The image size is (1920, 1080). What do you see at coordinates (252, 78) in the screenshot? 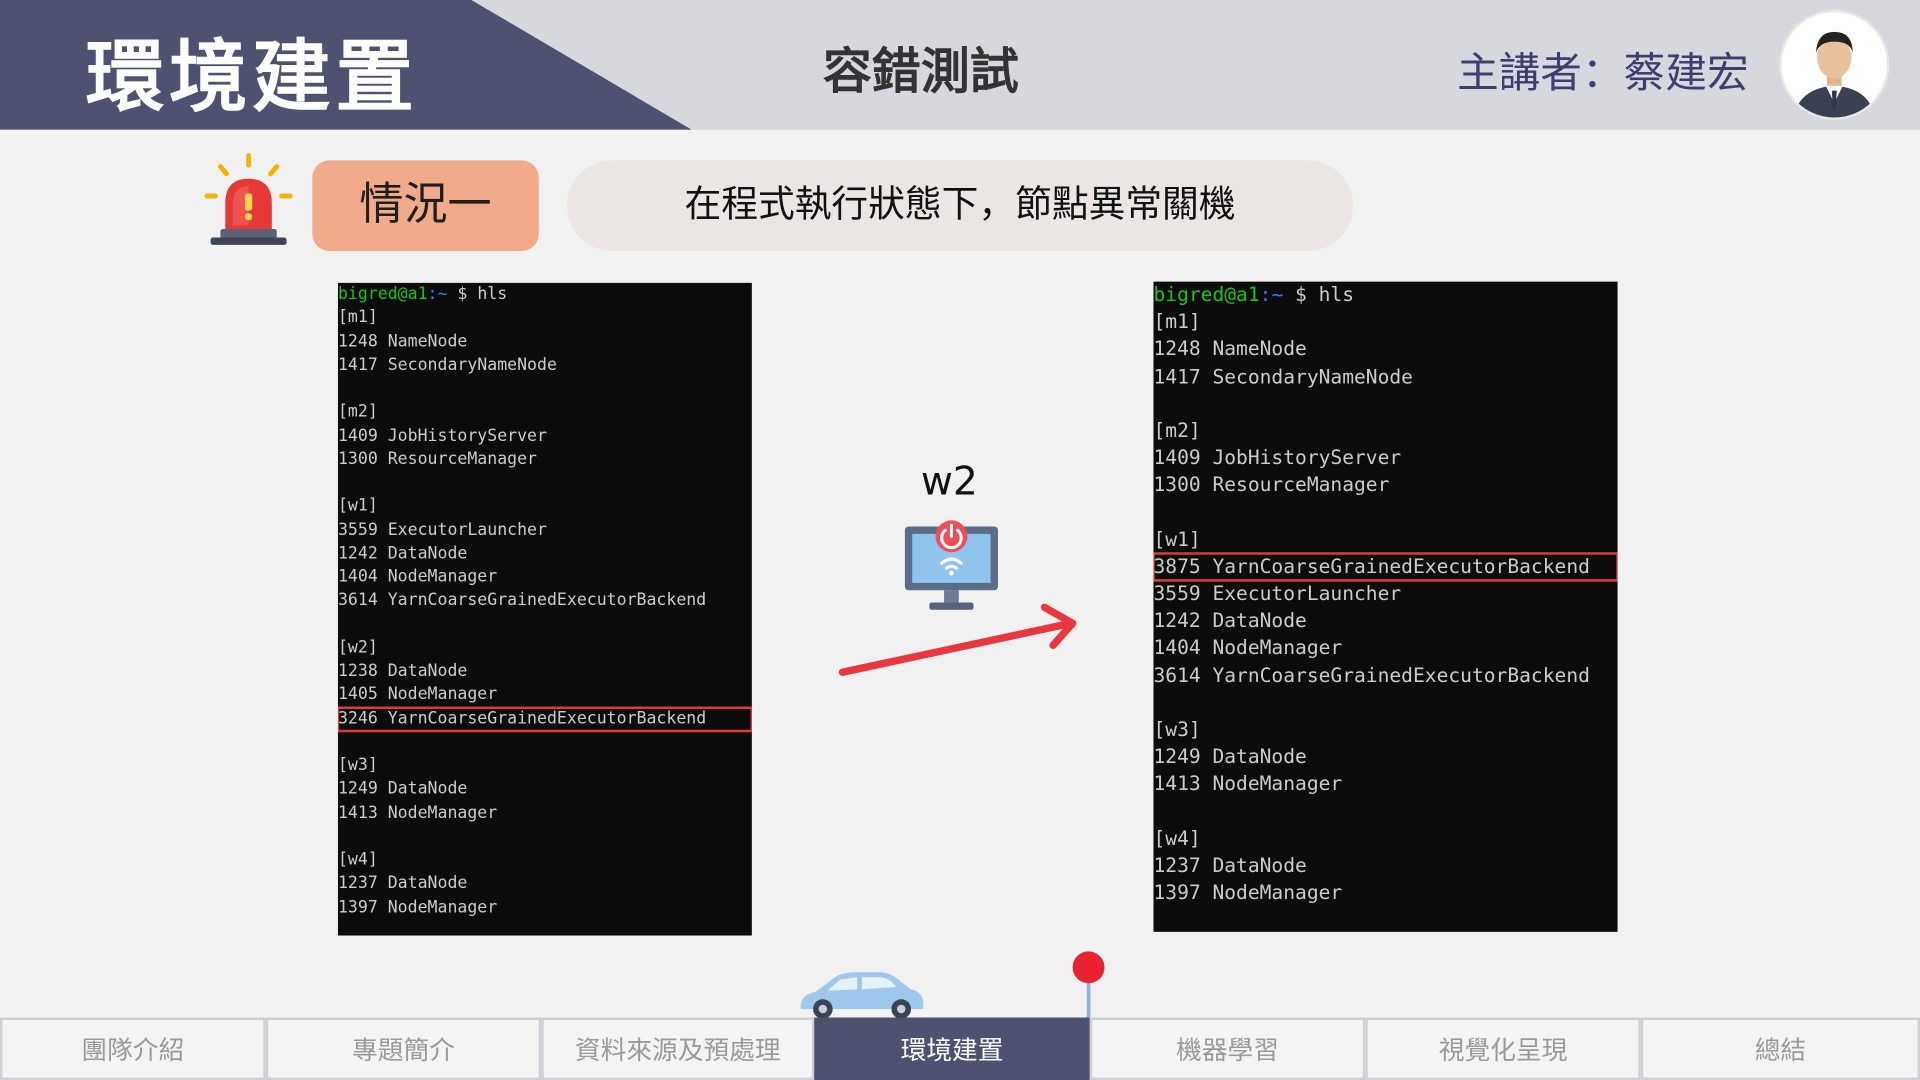
I see `section-title: 環境建置` at bounding box center [252, 78].